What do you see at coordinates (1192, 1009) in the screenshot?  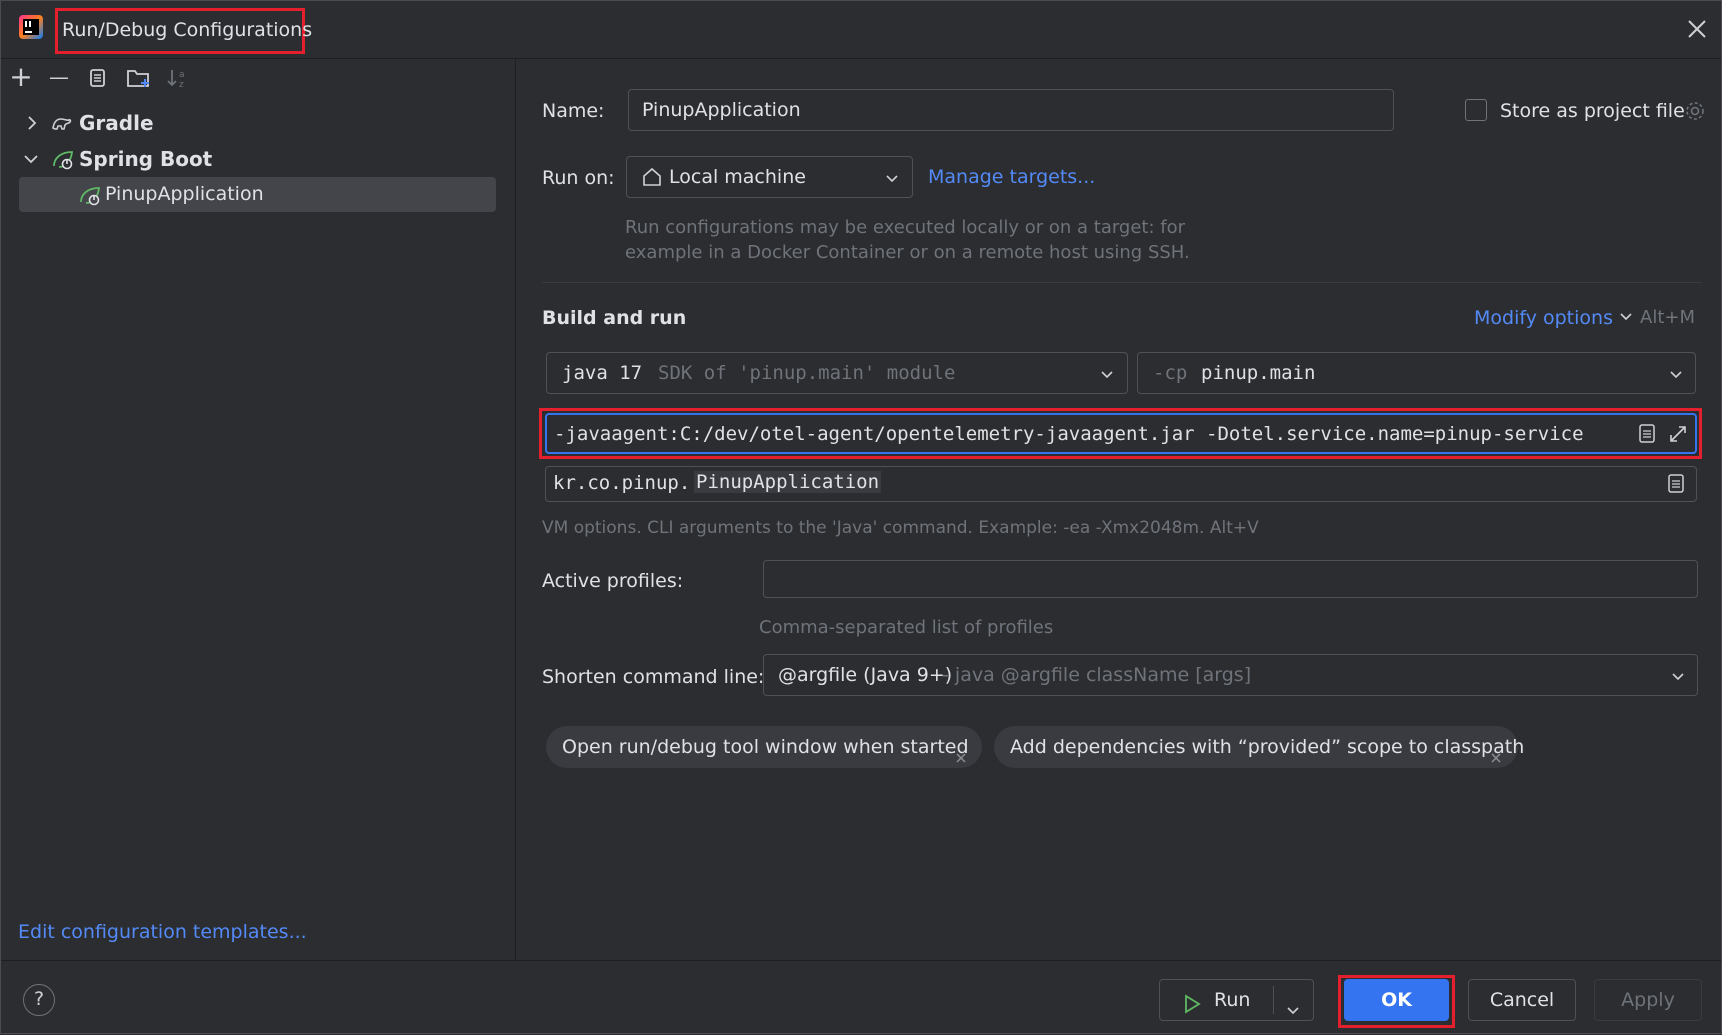 I see `run-play-icon` at bounding box center [1192, 1009].